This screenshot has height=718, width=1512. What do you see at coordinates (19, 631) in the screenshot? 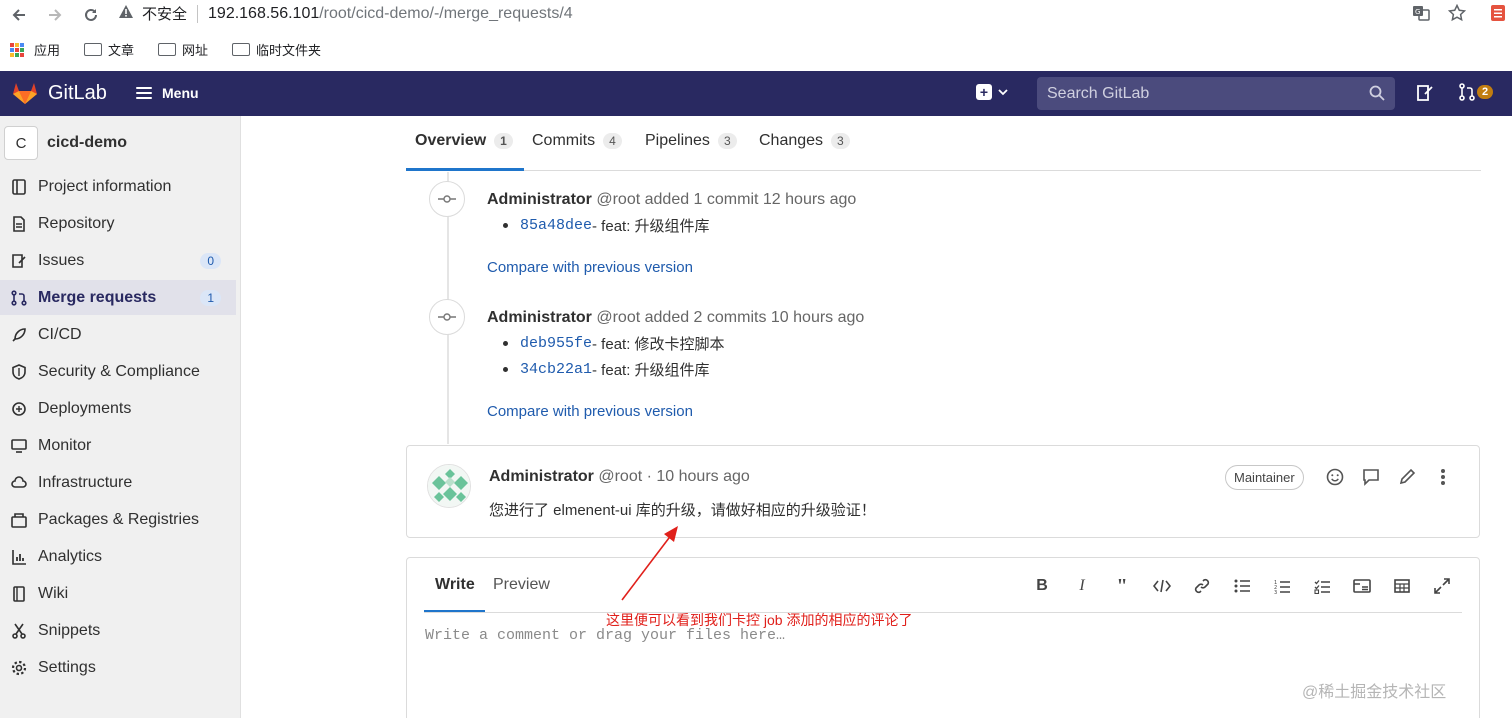
I see `scissors-icon` at bounding box center [19, 631].